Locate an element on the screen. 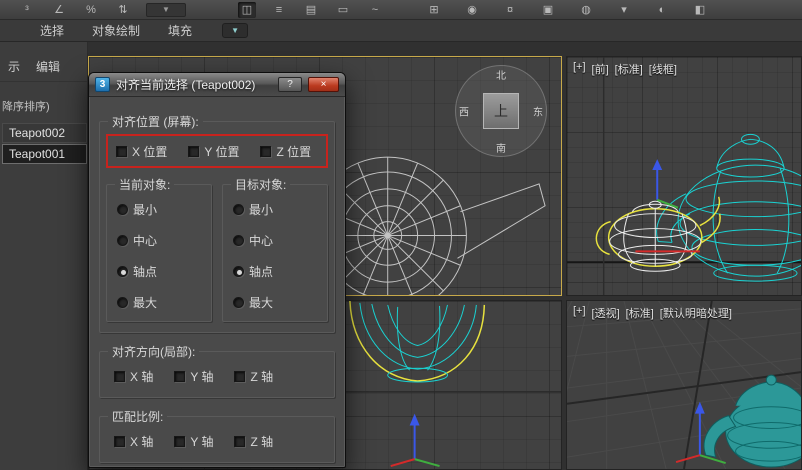 The width and height of the screenshot is (802, 470). checkbox-x-axis-orientation: X 轴 is located at coordinates (133, 376).